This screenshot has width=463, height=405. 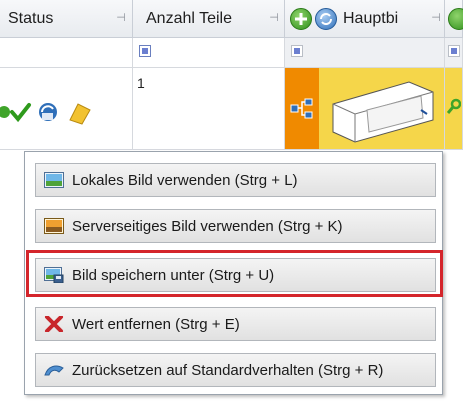 What do you see at coordinates (45, 114) in the screenshot?
I see `status-icons` at bounding box center [45, 114].